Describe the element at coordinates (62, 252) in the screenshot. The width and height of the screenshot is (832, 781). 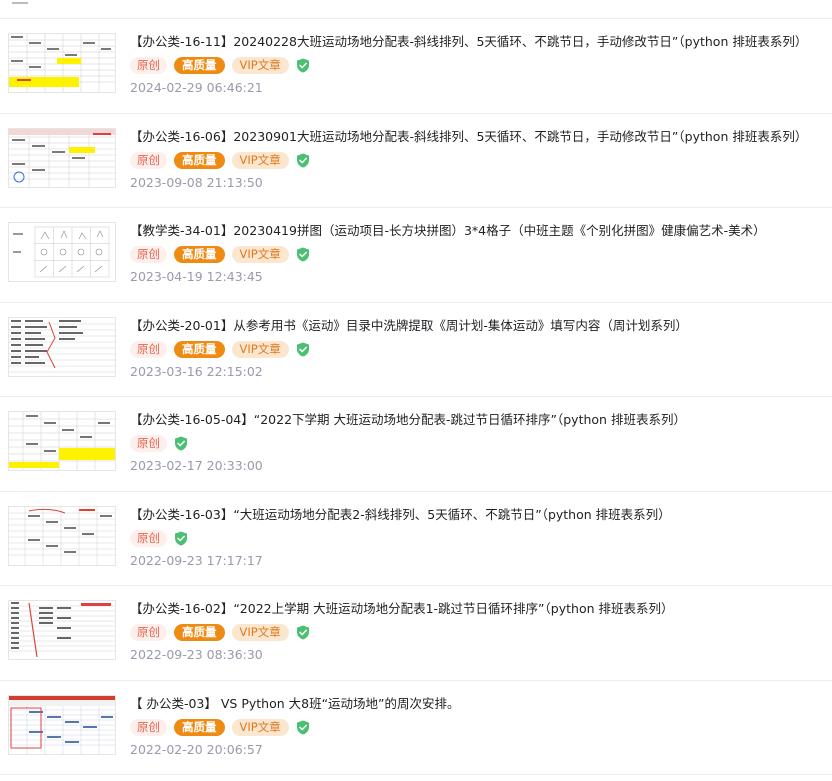
I see `puzzle-grid-thumbnail-icon` at that location.